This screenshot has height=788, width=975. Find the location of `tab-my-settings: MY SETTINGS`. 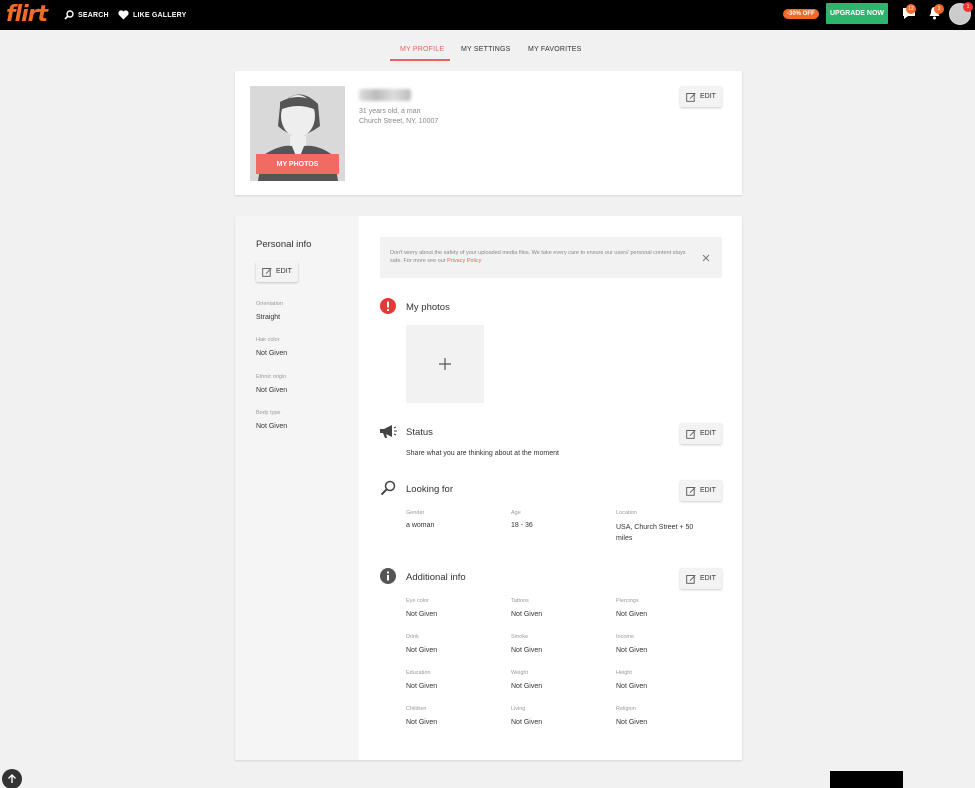

tab-my-settings: MY SETTINGS is located at coordinates (486, 49).